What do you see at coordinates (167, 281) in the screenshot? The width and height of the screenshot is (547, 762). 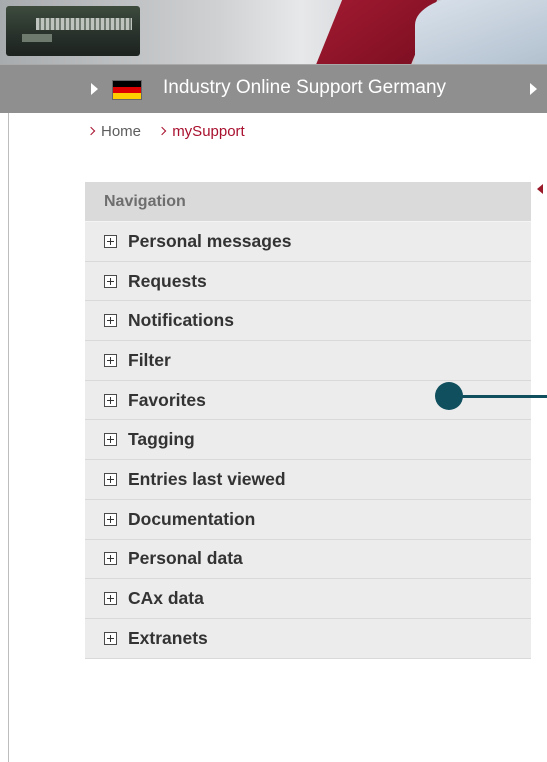 I see `nav-item-label: Requests` at bounding box center [167, 281].